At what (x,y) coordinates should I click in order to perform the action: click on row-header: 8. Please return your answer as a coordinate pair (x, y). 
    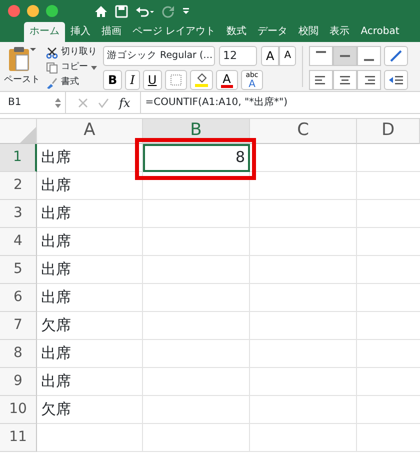
    Looking at the image, I should click on (18, 354).